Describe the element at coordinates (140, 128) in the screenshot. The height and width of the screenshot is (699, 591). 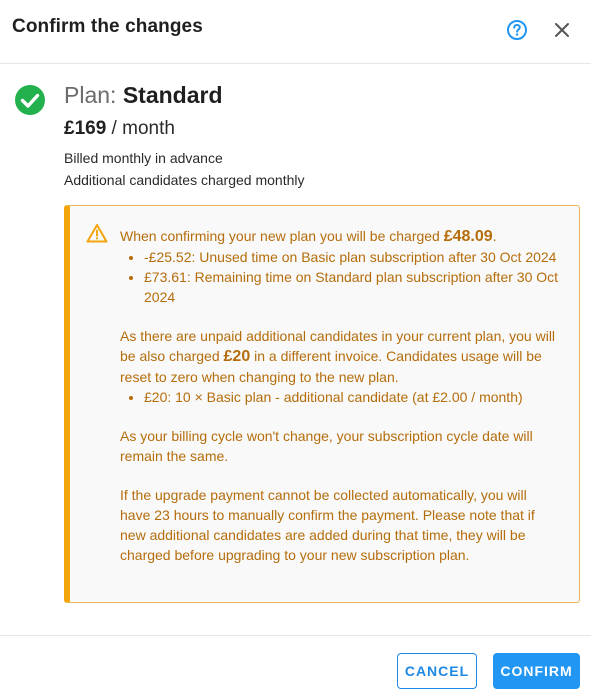
I see `price-period: / month` at that location.